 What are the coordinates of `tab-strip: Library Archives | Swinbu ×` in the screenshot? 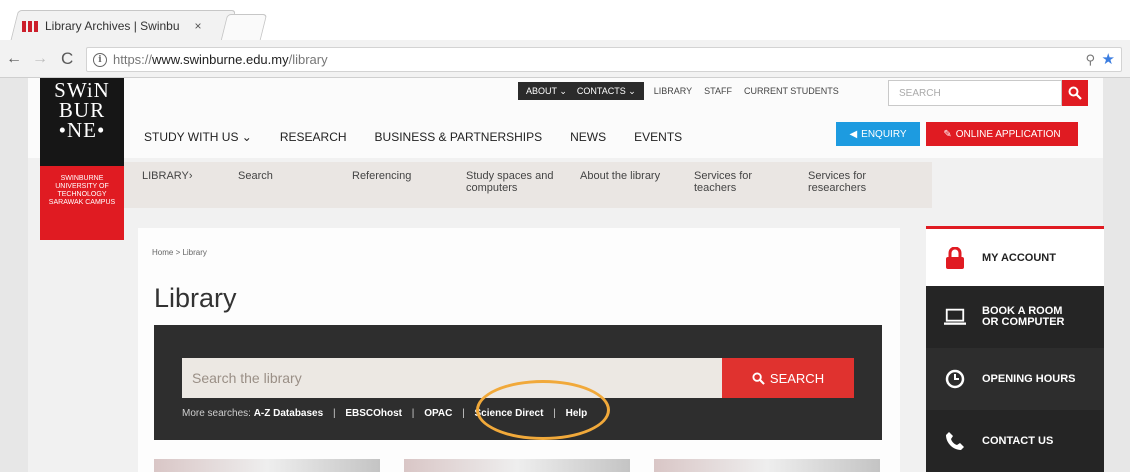 It's located at (565, 21).